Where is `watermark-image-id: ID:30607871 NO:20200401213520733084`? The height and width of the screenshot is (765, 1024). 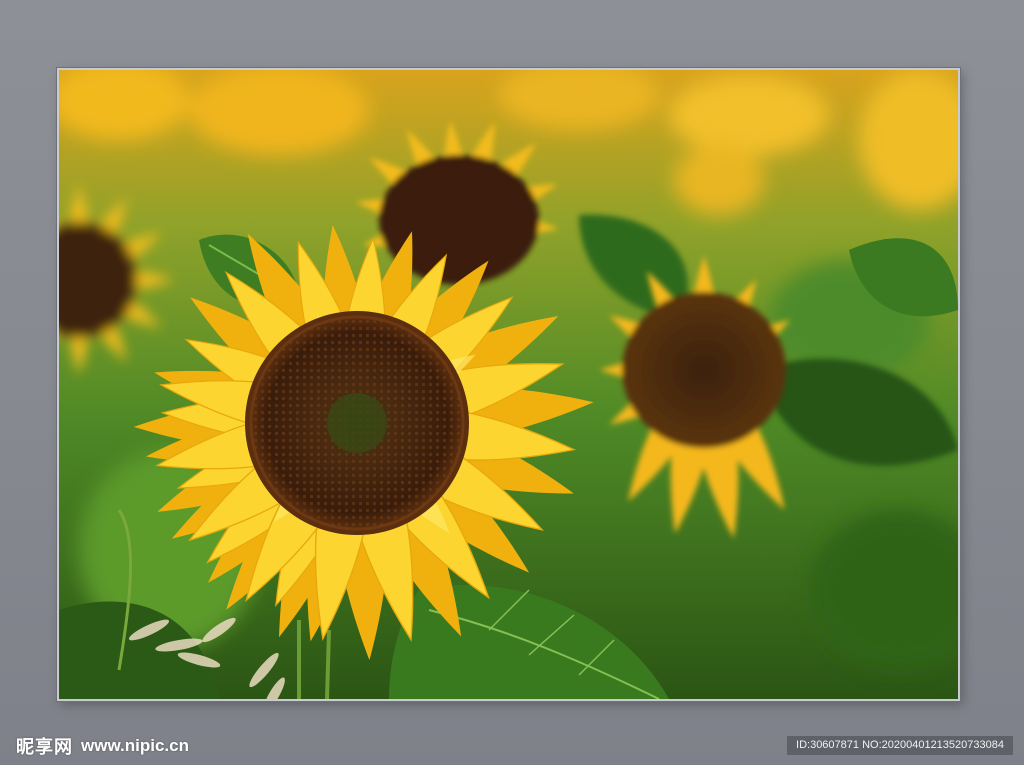 watermark-image-id: ID:30607871 NO:20200401213520733084 is located at coordinates (900, 745).